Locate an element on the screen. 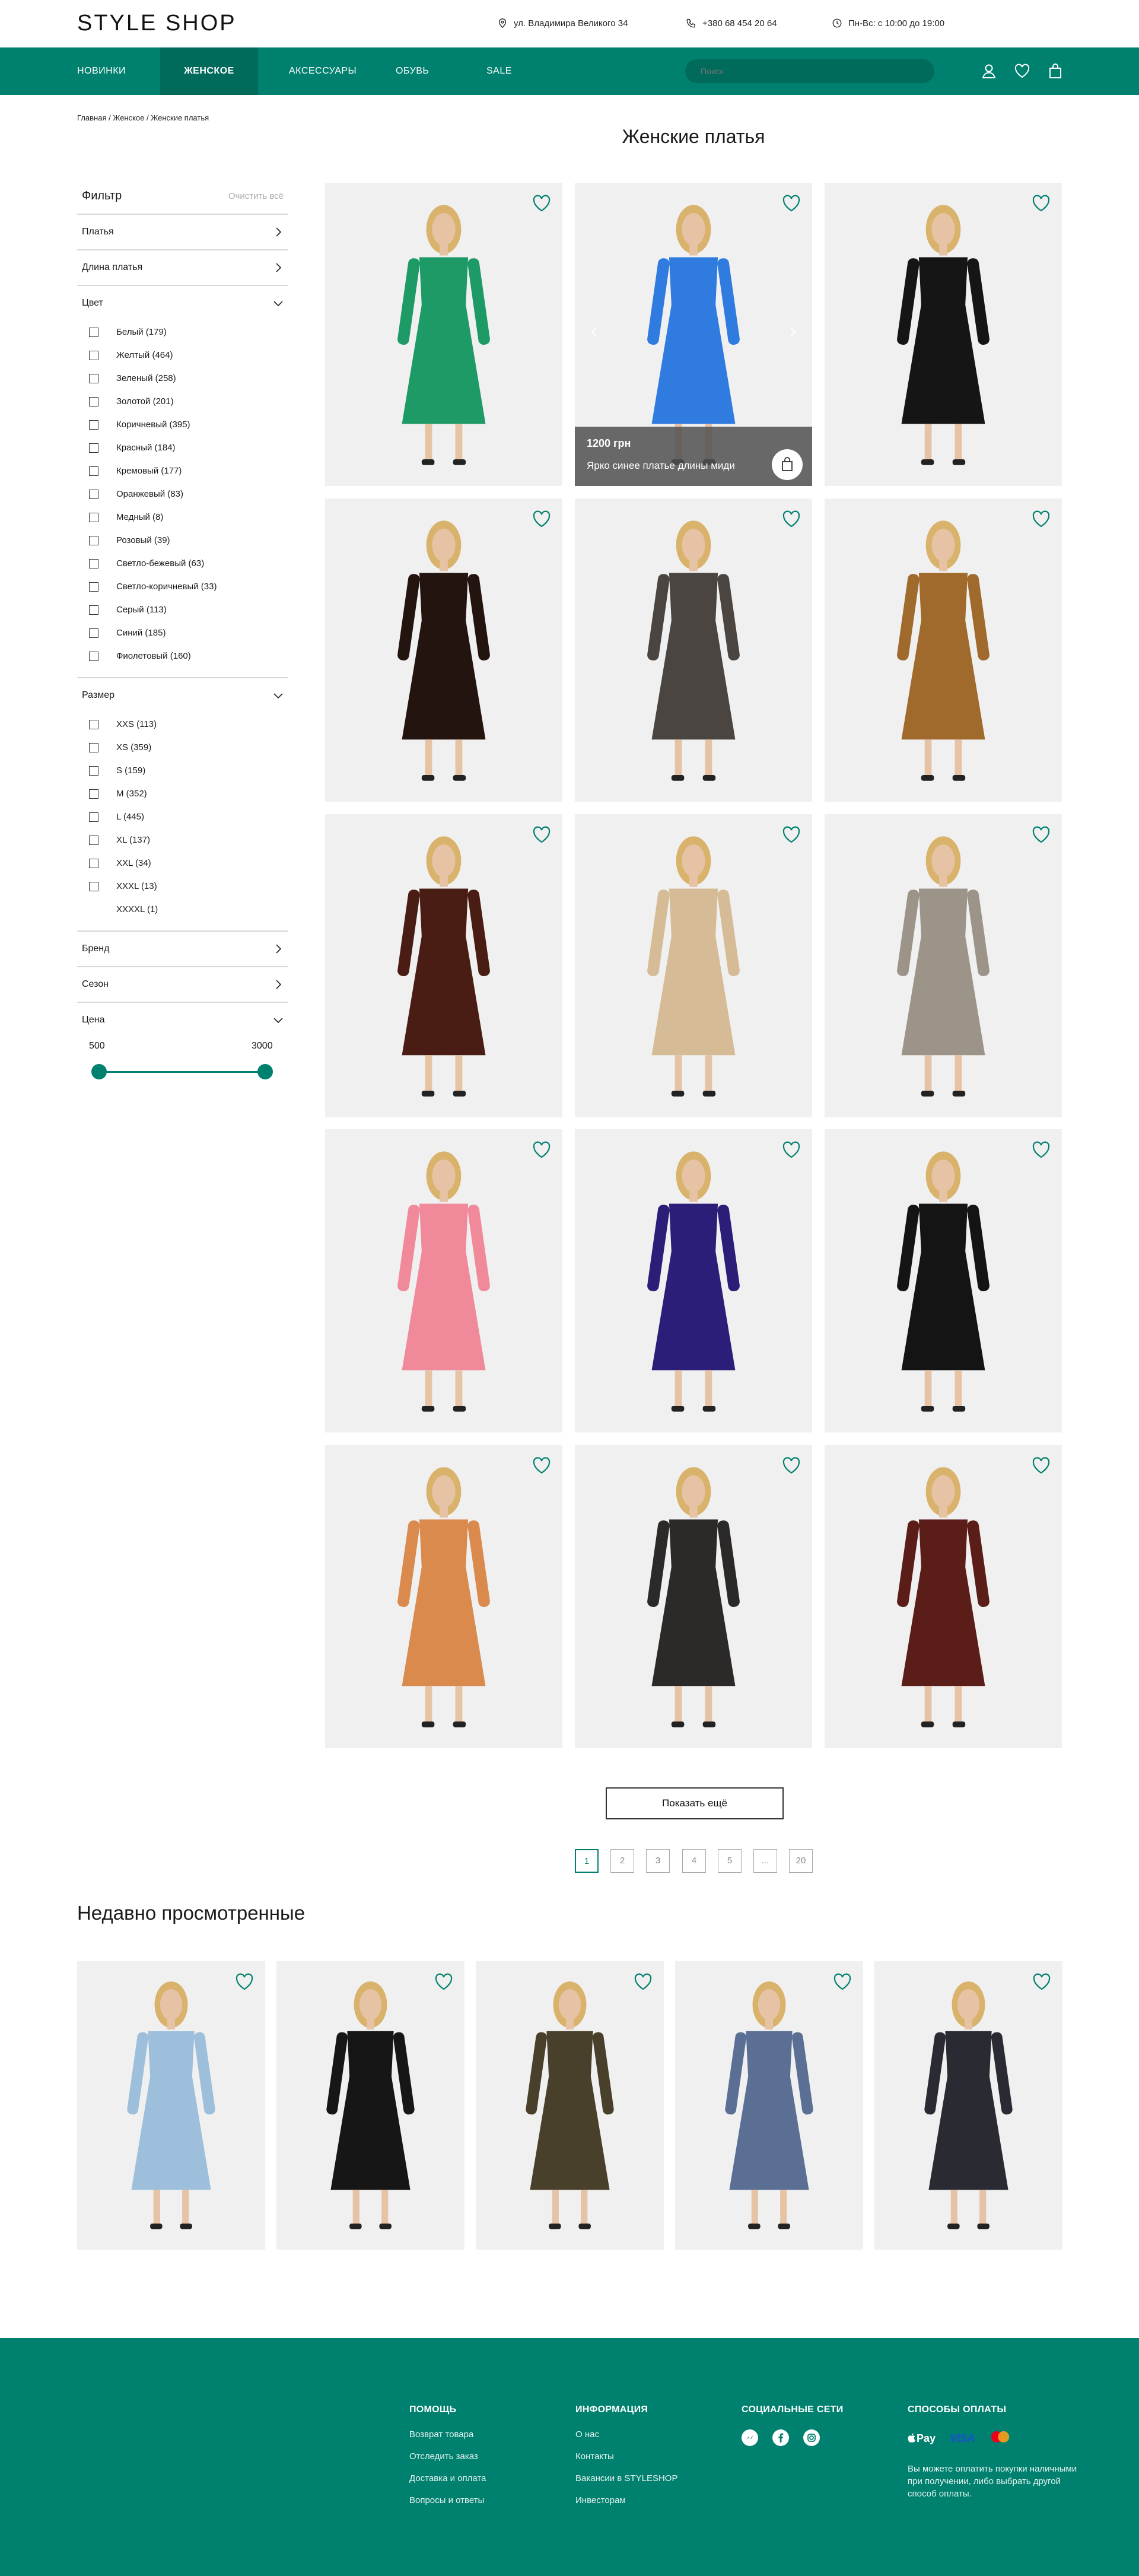  filter-section-header: Размер is located at coordinates (183, 695).